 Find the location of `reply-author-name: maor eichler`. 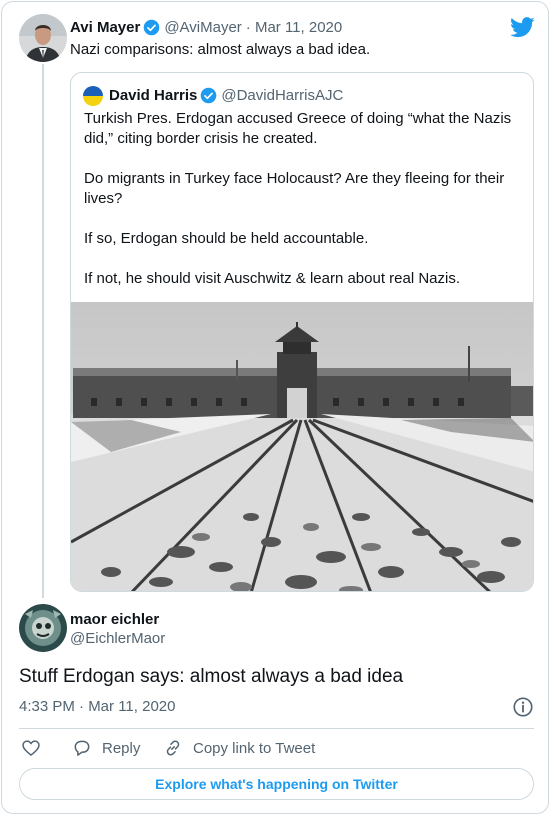

reply-author-name: maor eichler is located at coordinates (114, 619).